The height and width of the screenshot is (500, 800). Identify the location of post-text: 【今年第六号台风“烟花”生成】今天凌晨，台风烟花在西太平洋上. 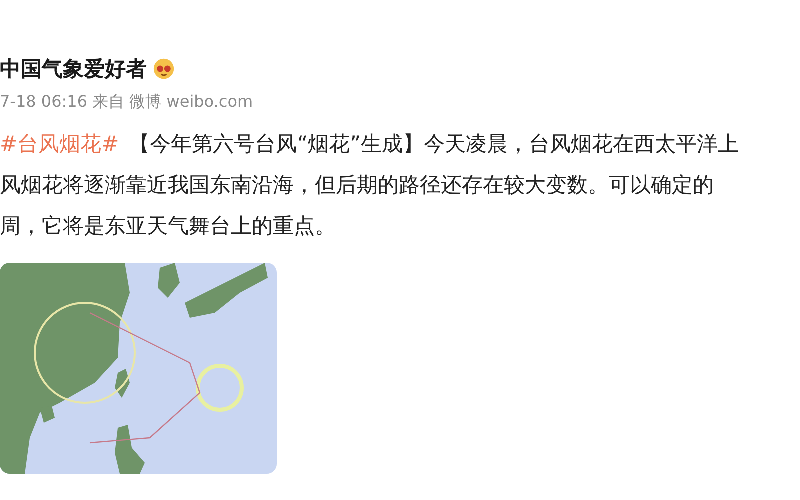
(434, 144).